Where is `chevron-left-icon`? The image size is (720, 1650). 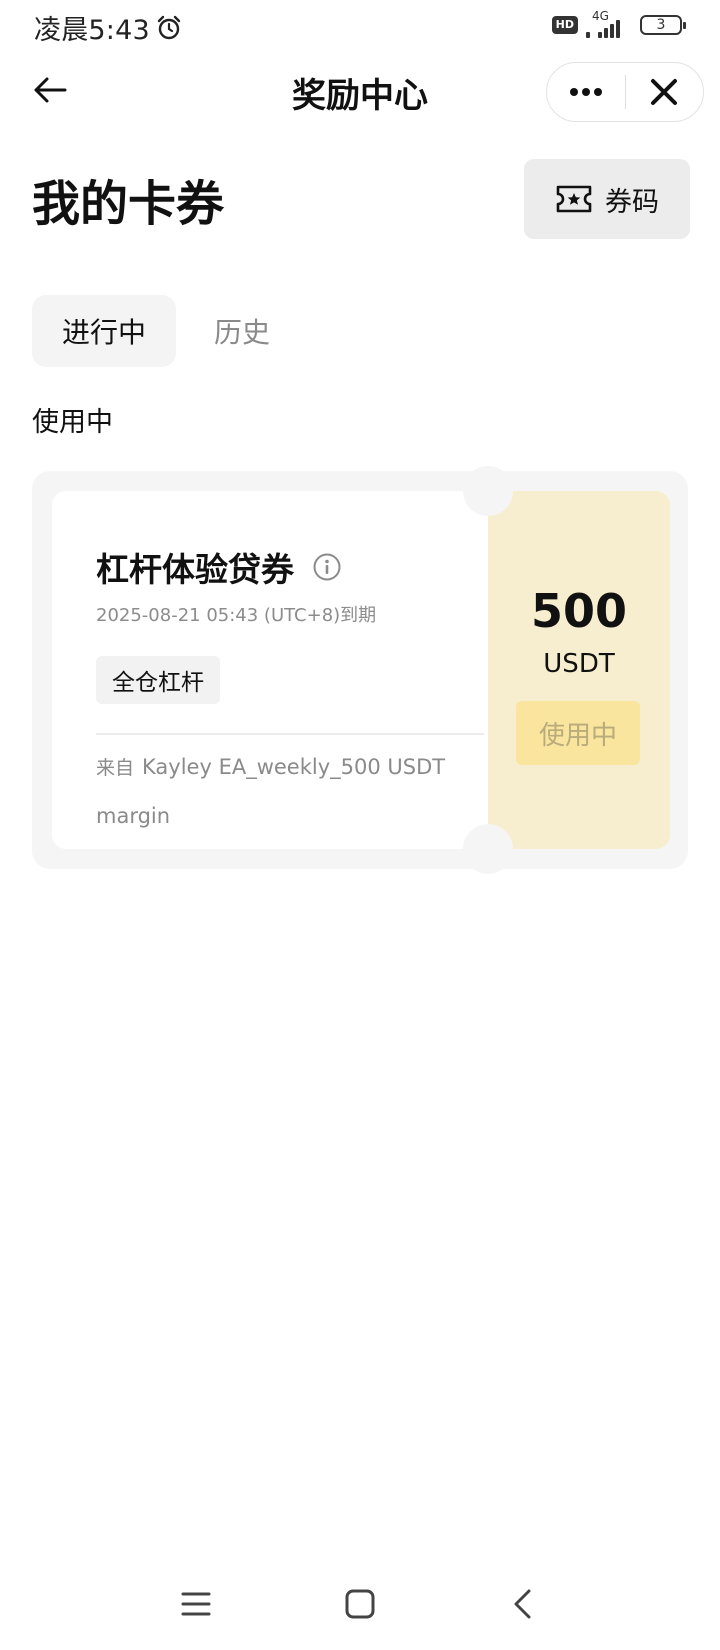 chevron-left-icon is located at coordinates (522, 1604).